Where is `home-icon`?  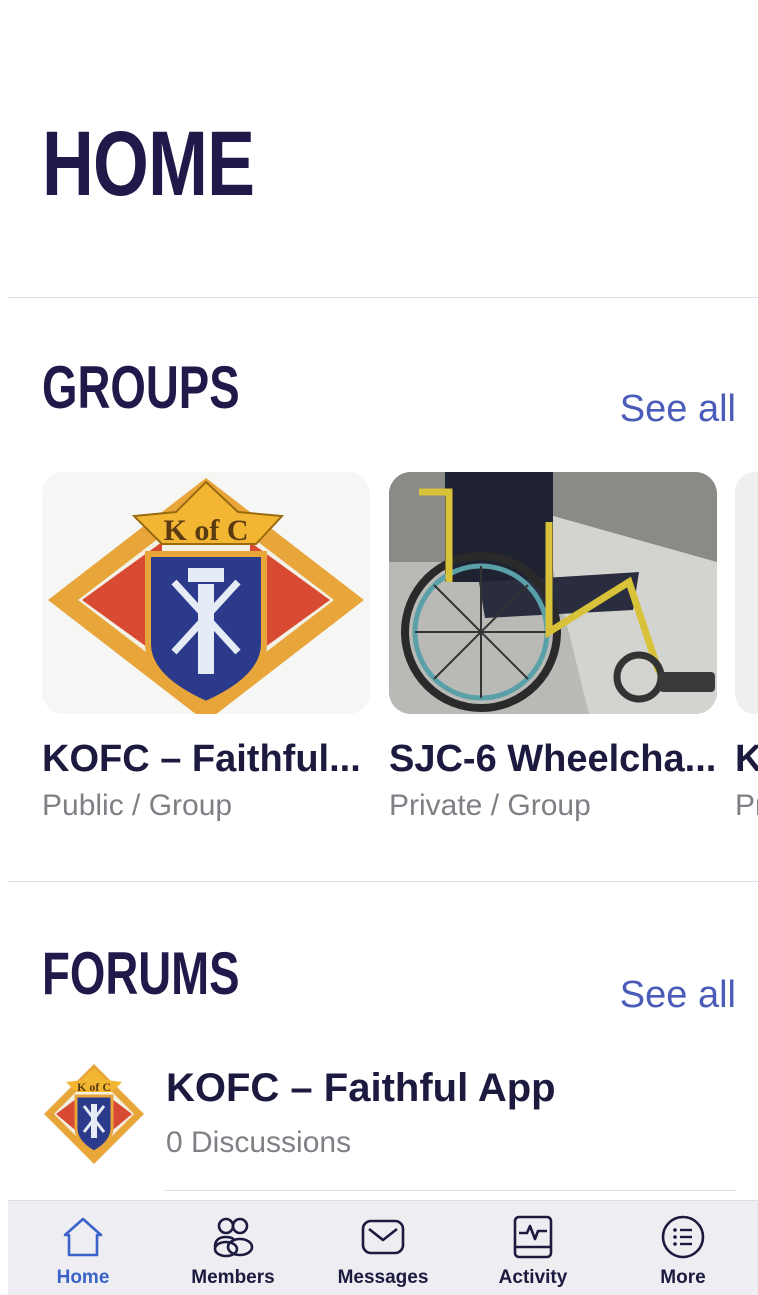
home-icon is located at coordinates (83, 1237).